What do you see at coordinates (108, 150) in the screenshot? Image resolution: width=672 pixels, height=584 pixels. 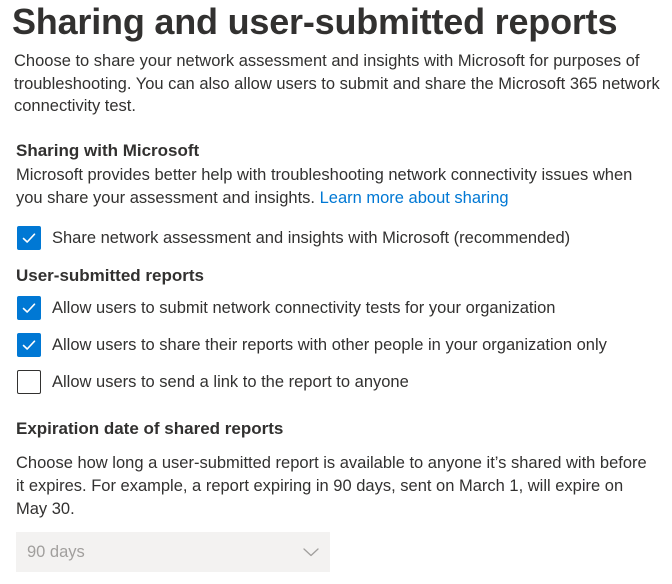 I see `sharing-heading: Sharing with Microsoft` at bounding box center [108, 150].